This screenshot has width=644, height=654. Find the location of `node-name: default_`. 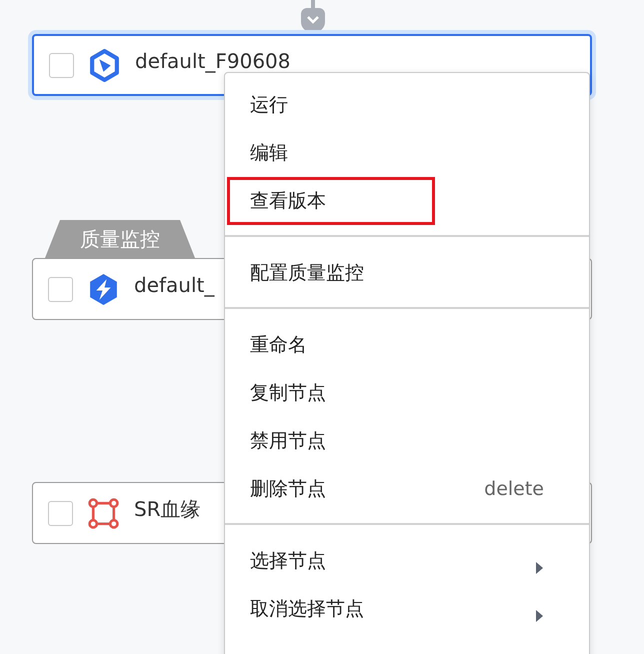

node-name: default_ is located at coordinates (174, 285).